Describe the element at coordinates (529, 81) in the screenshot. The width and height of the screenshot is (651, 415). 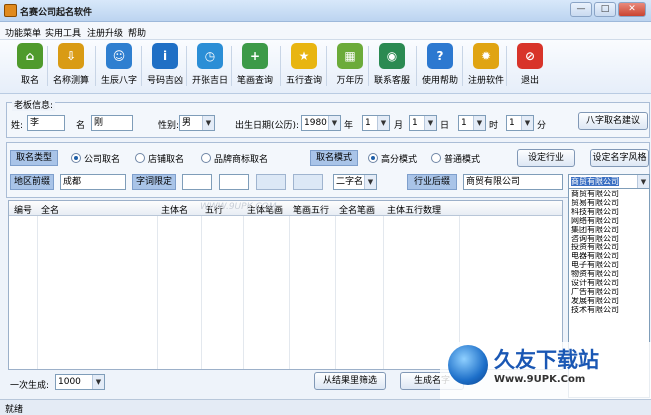
I see `toolbar-label: 退出` at that location.